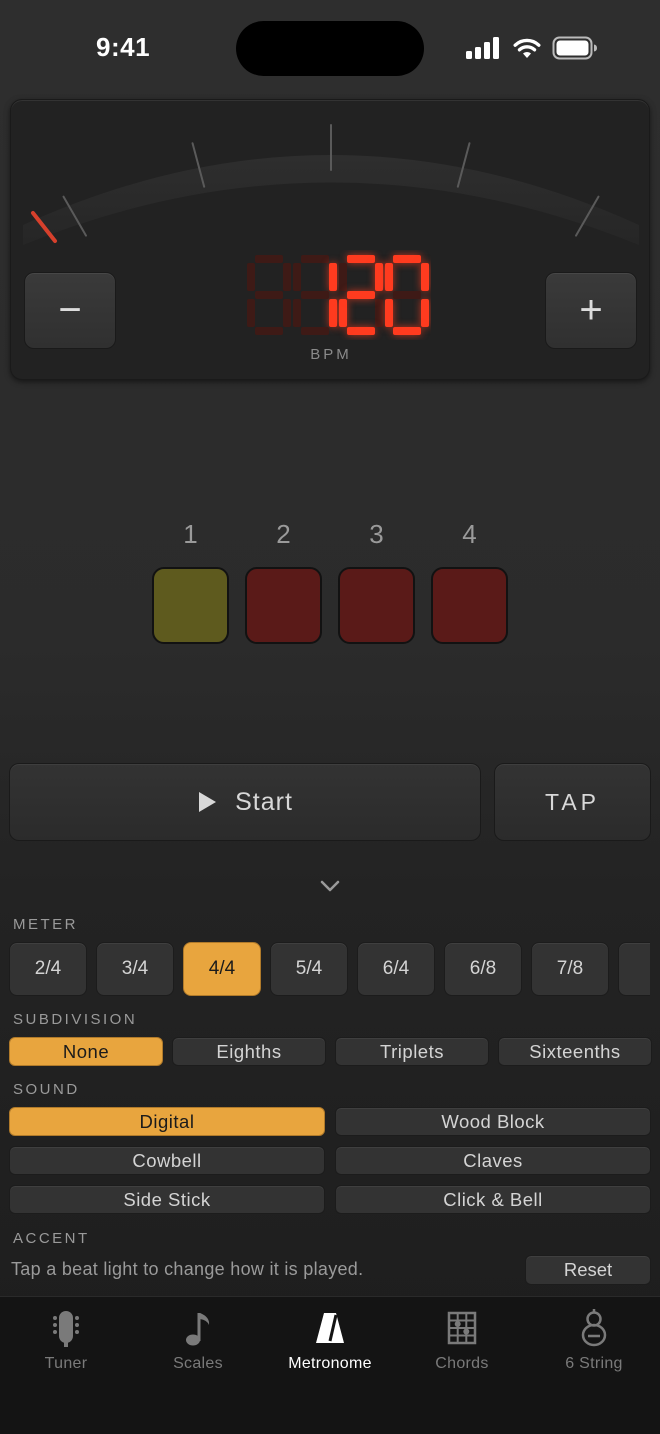 The width and height of the screenshot is (660, 1434). I want to click on dynamic-island, so click(330, 48).